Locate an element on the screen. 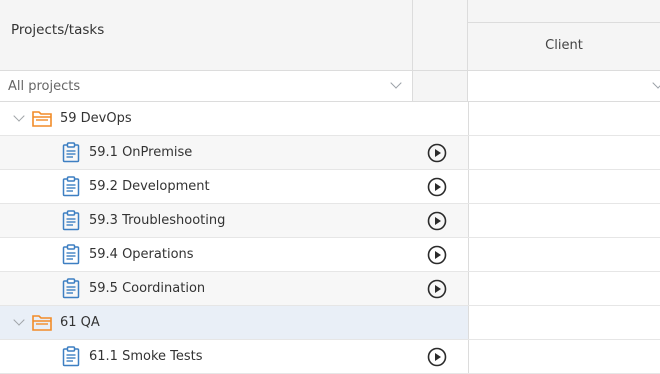  tree-row-task: 59.2 Development is located at coordinates (330, 187).